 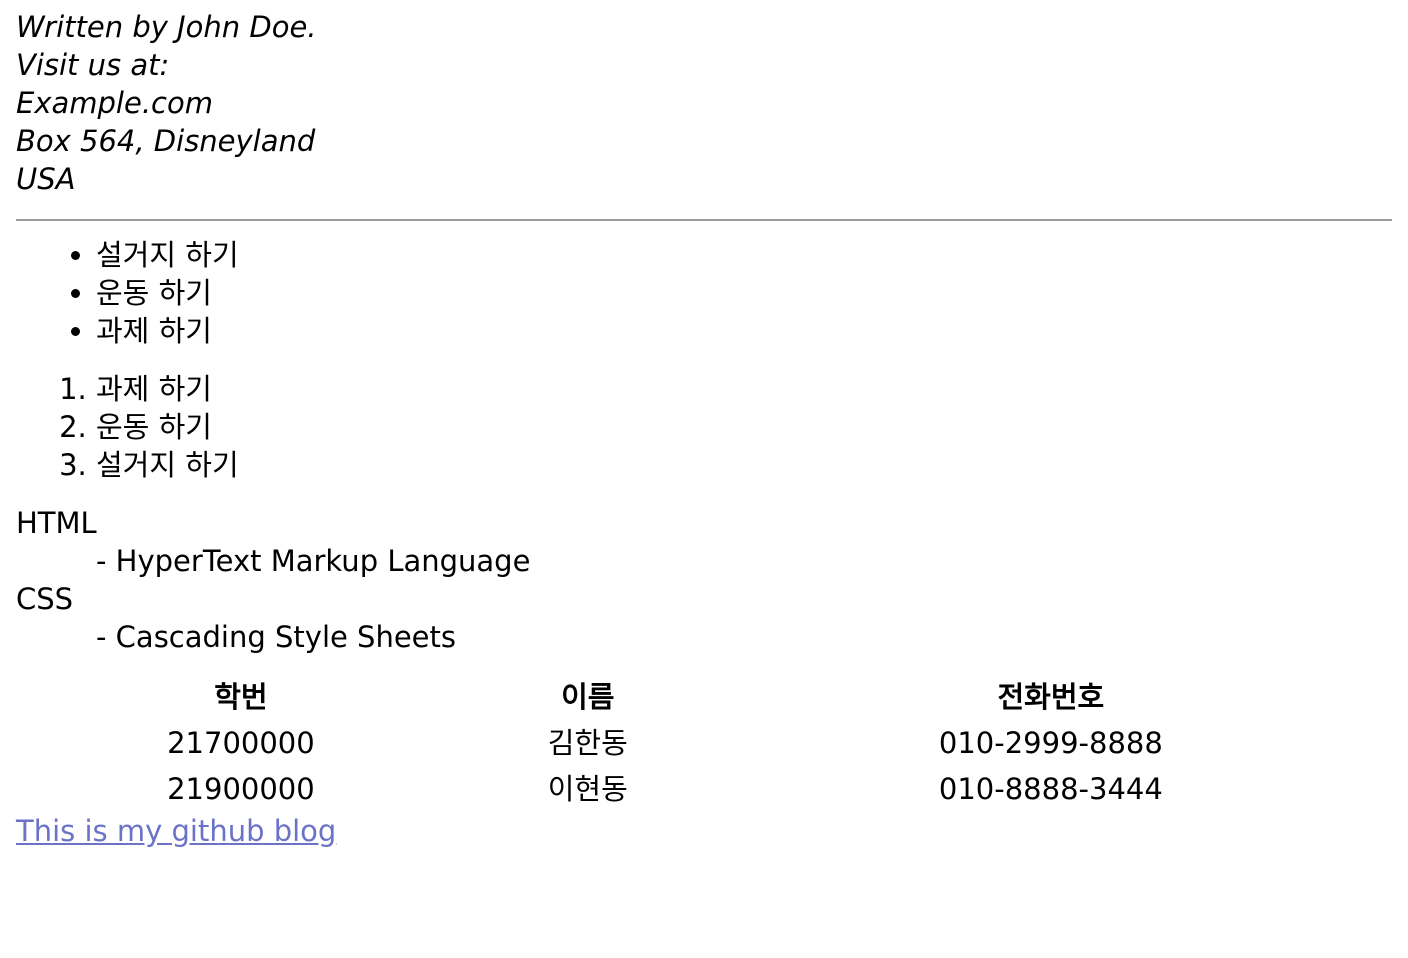 I want to click on definition-term: HTML, so click(x=56, y=523).